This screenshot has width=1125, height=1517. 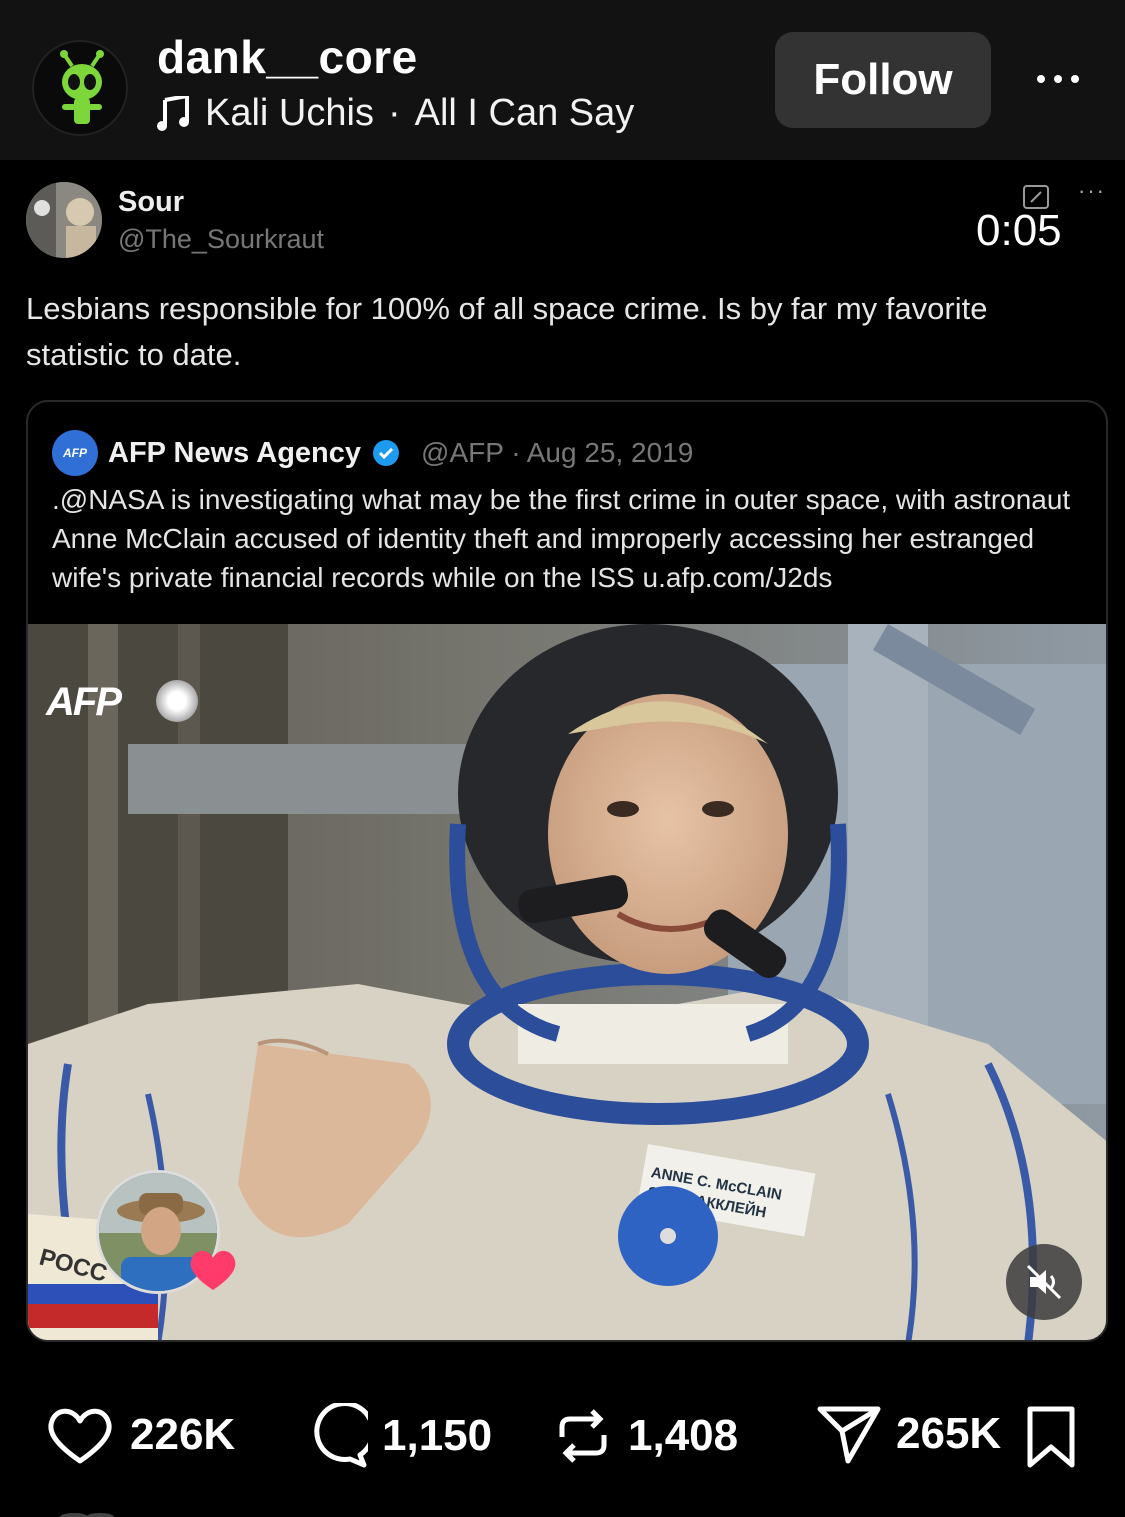 I want to click on repost-icon, so click(x=583, y=1436).